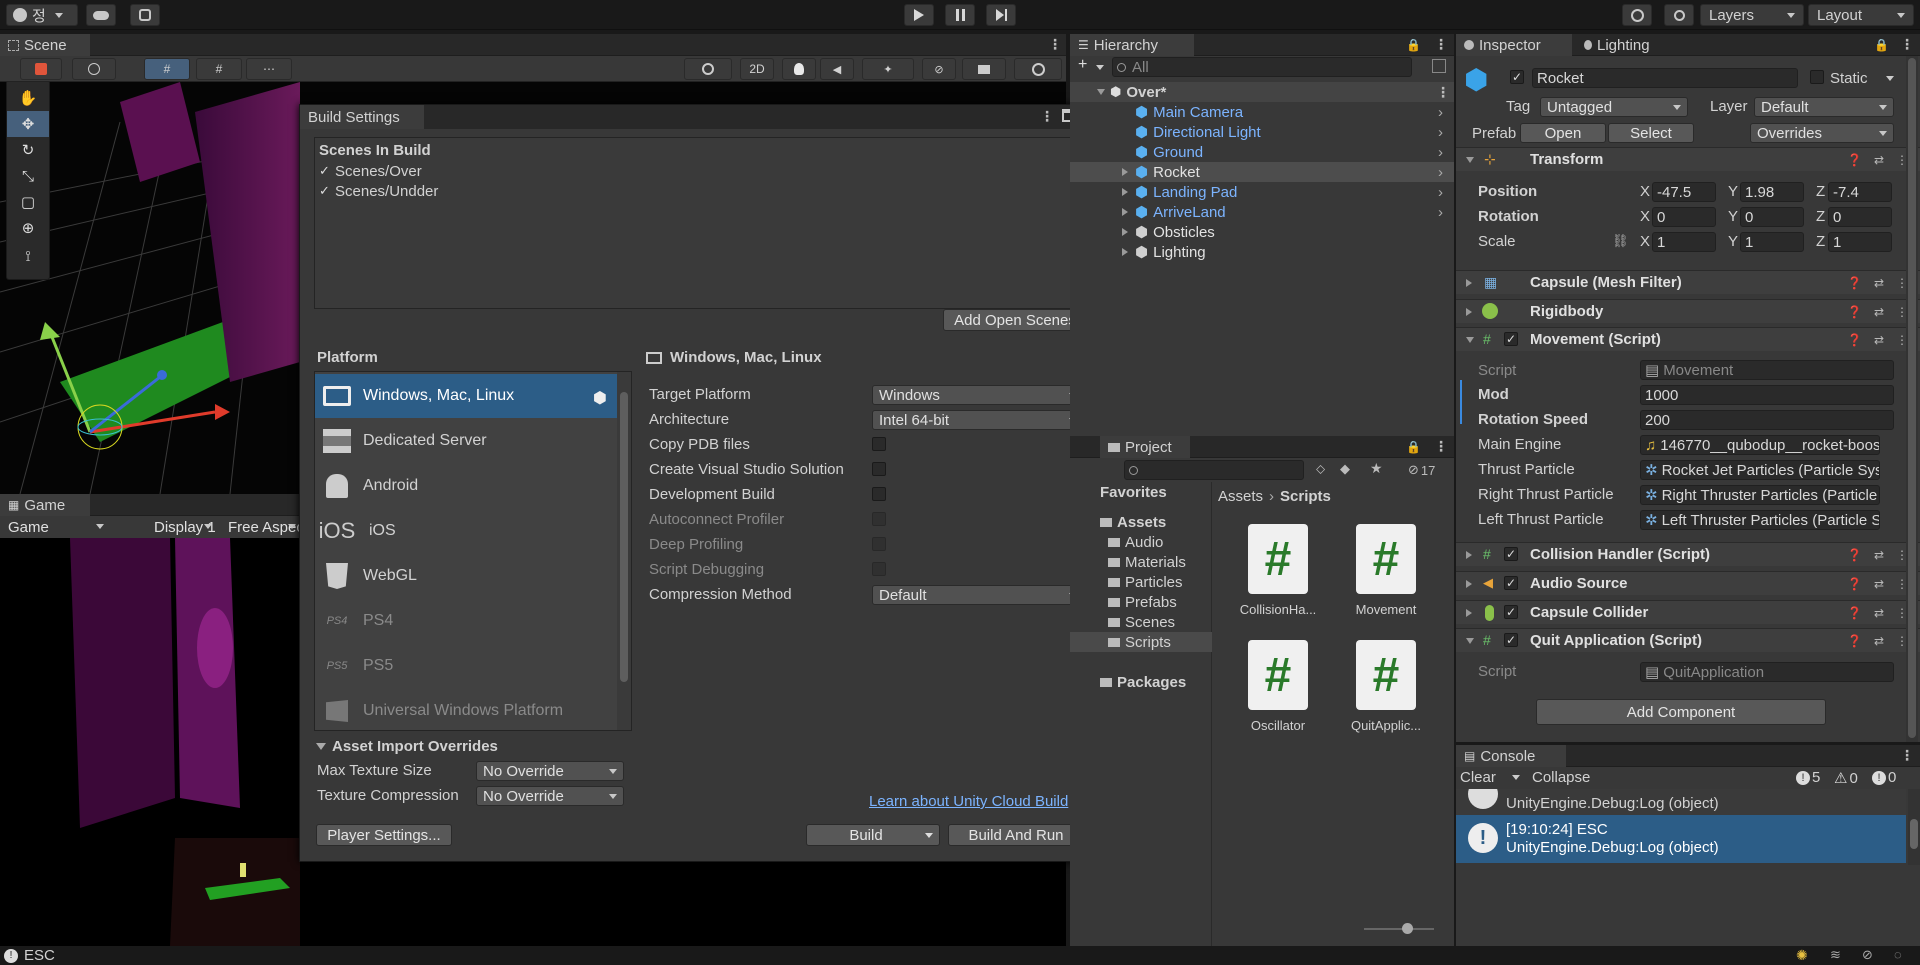 This screenshot has height=965, width=1920. What do you see at coordinates (28, 256) in the screenshot?
I see `custom-tool-icon: ⟟` at bounding box center [28, 256].